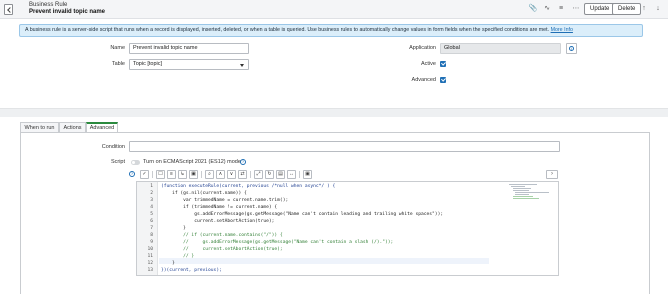 Image resolution: width=668 pixels, height=294 pixels. Describe the element at coordinates (118, 64) in the screenshot. I see `table-label: Table` at that location.